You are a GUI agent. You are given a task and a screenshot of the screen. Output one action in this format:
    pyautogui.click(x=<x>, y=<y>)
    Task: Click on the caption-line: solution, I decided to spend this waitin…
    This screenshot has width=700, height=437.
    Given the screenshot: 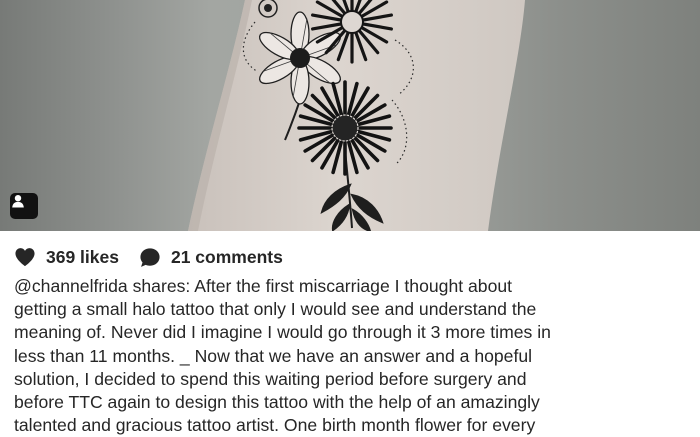 What is the action you would take?
    pyautogui.click(x=270, y=378)
    